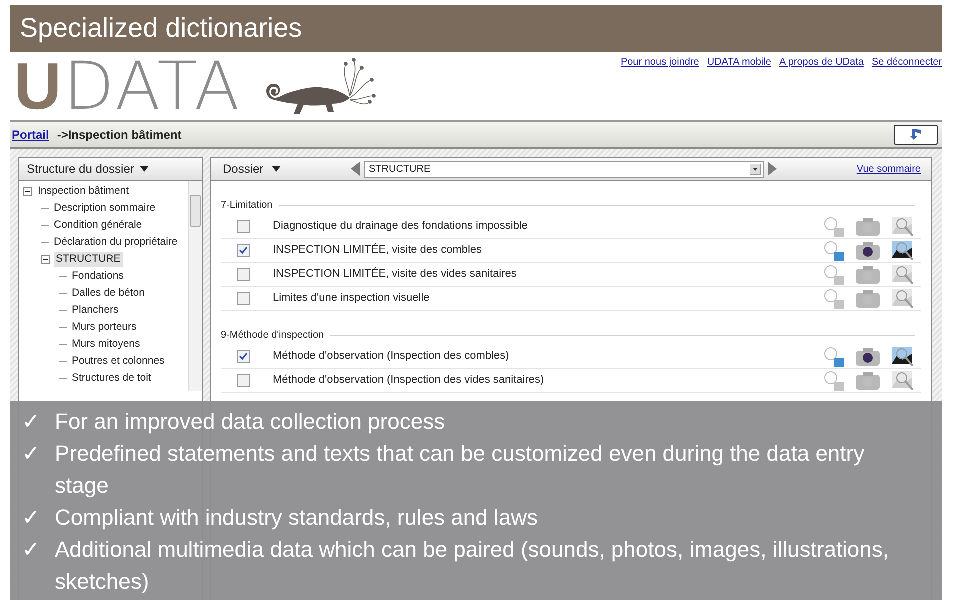 This screenshot has width=960, height=600. I want to click on group-title: 7-Limitation, so click(247, 205).